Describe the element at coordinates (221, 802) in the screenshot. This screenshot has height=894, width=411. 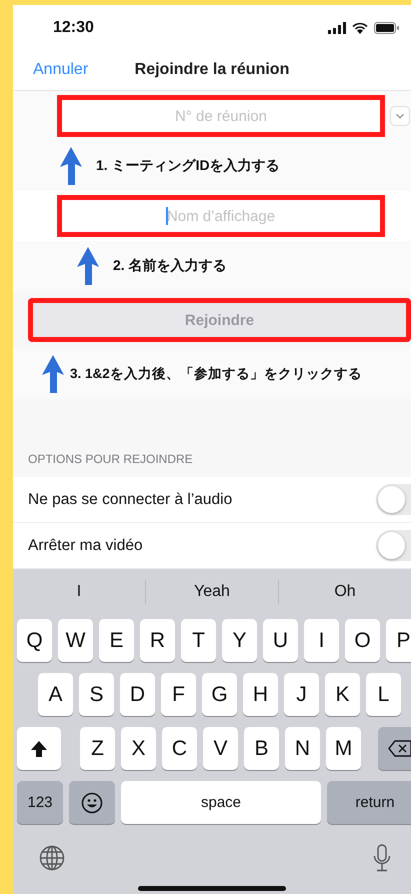
I see `space-key: space` at that location.